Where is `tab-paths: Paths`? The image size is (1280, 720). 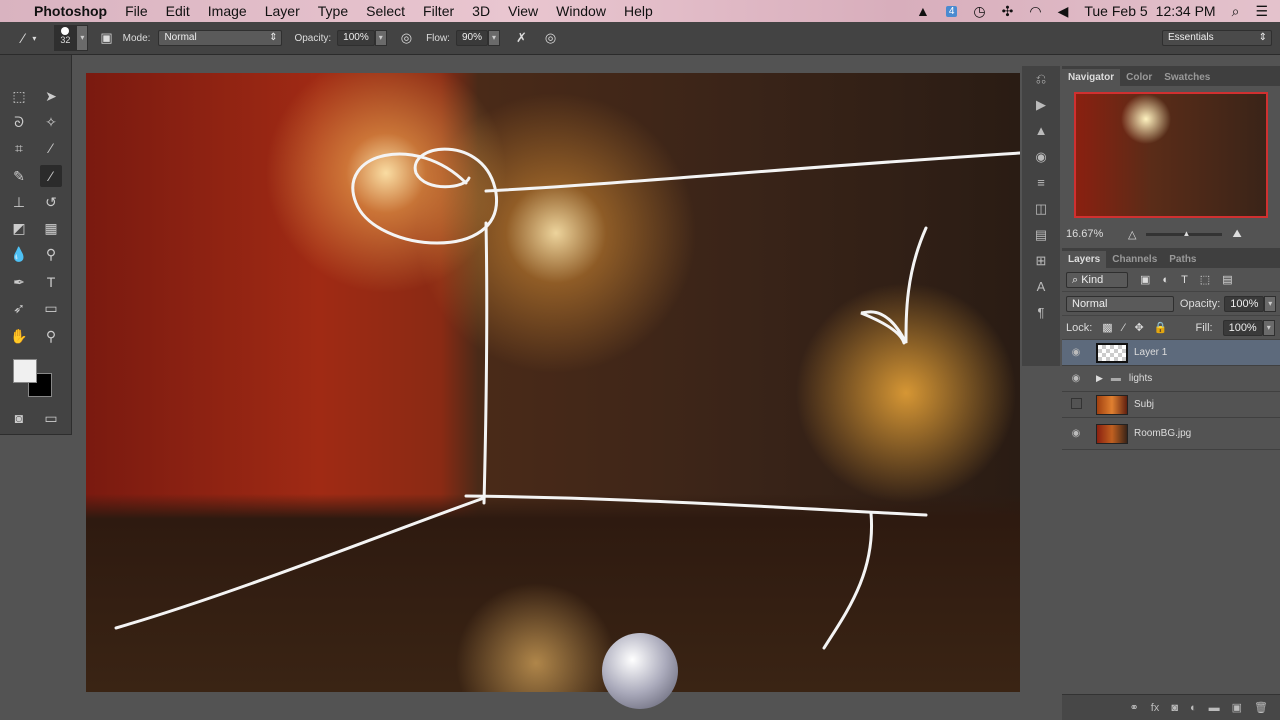
tab-paths: Paths is located at coordinates (1182, 259).